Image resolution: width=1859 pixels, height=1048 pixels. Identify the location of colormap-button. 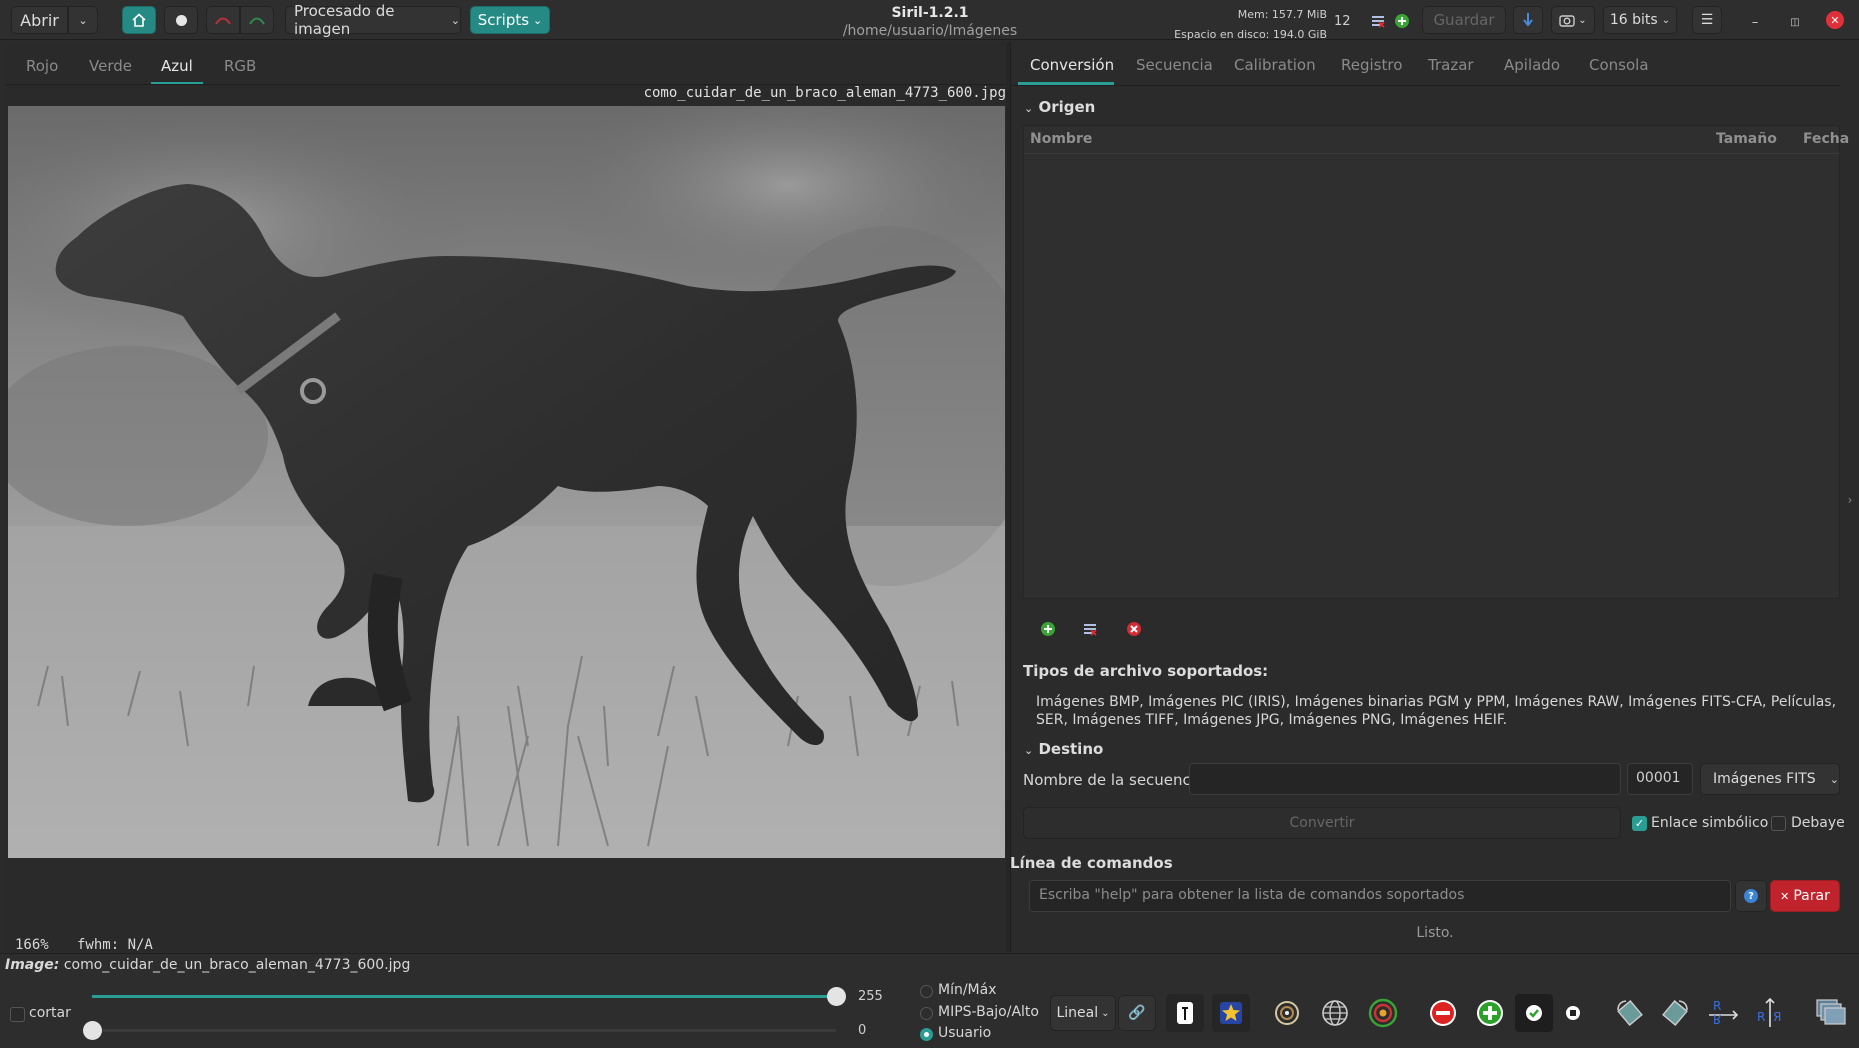
(1231, 1013).